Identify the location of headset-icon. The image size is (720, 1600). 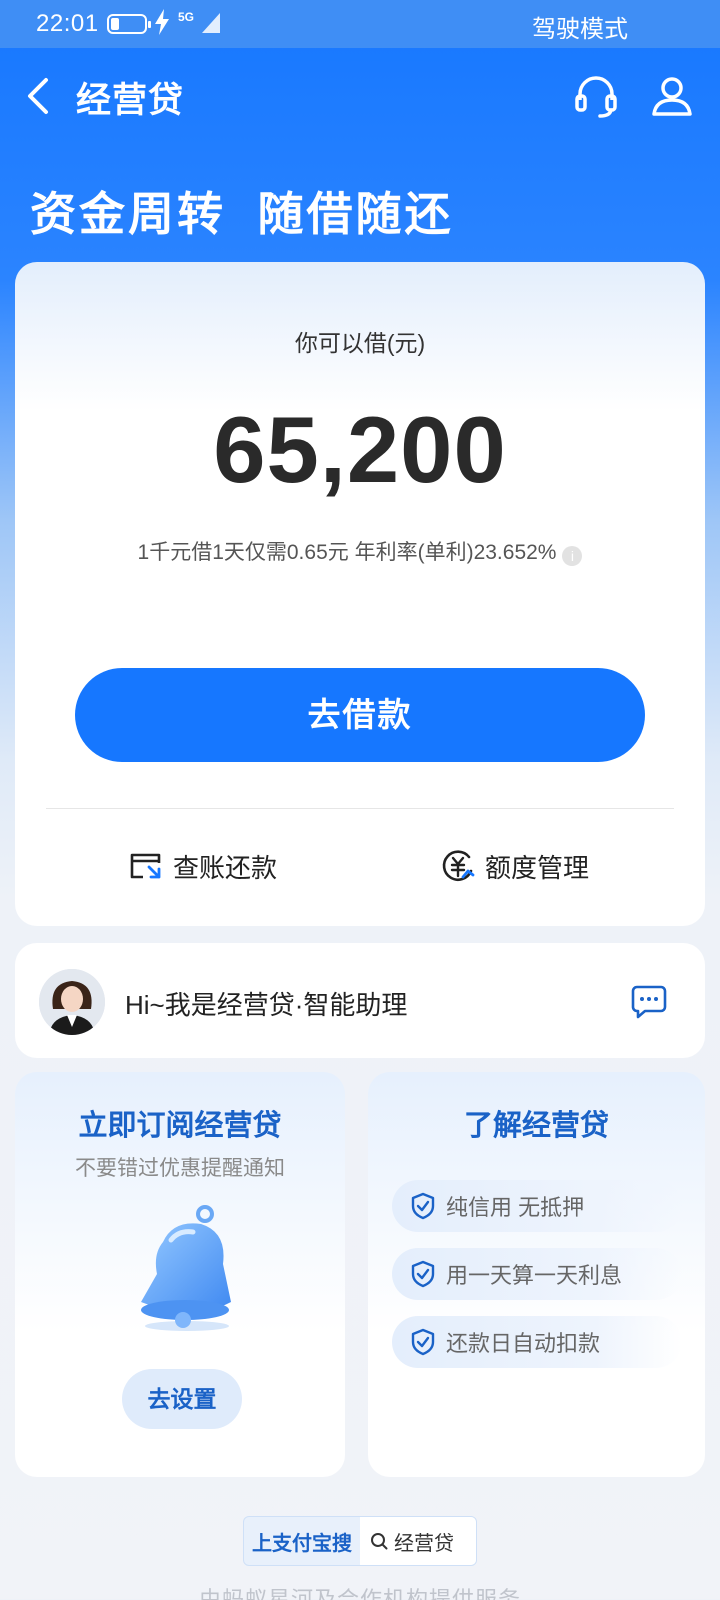
(596, 97).